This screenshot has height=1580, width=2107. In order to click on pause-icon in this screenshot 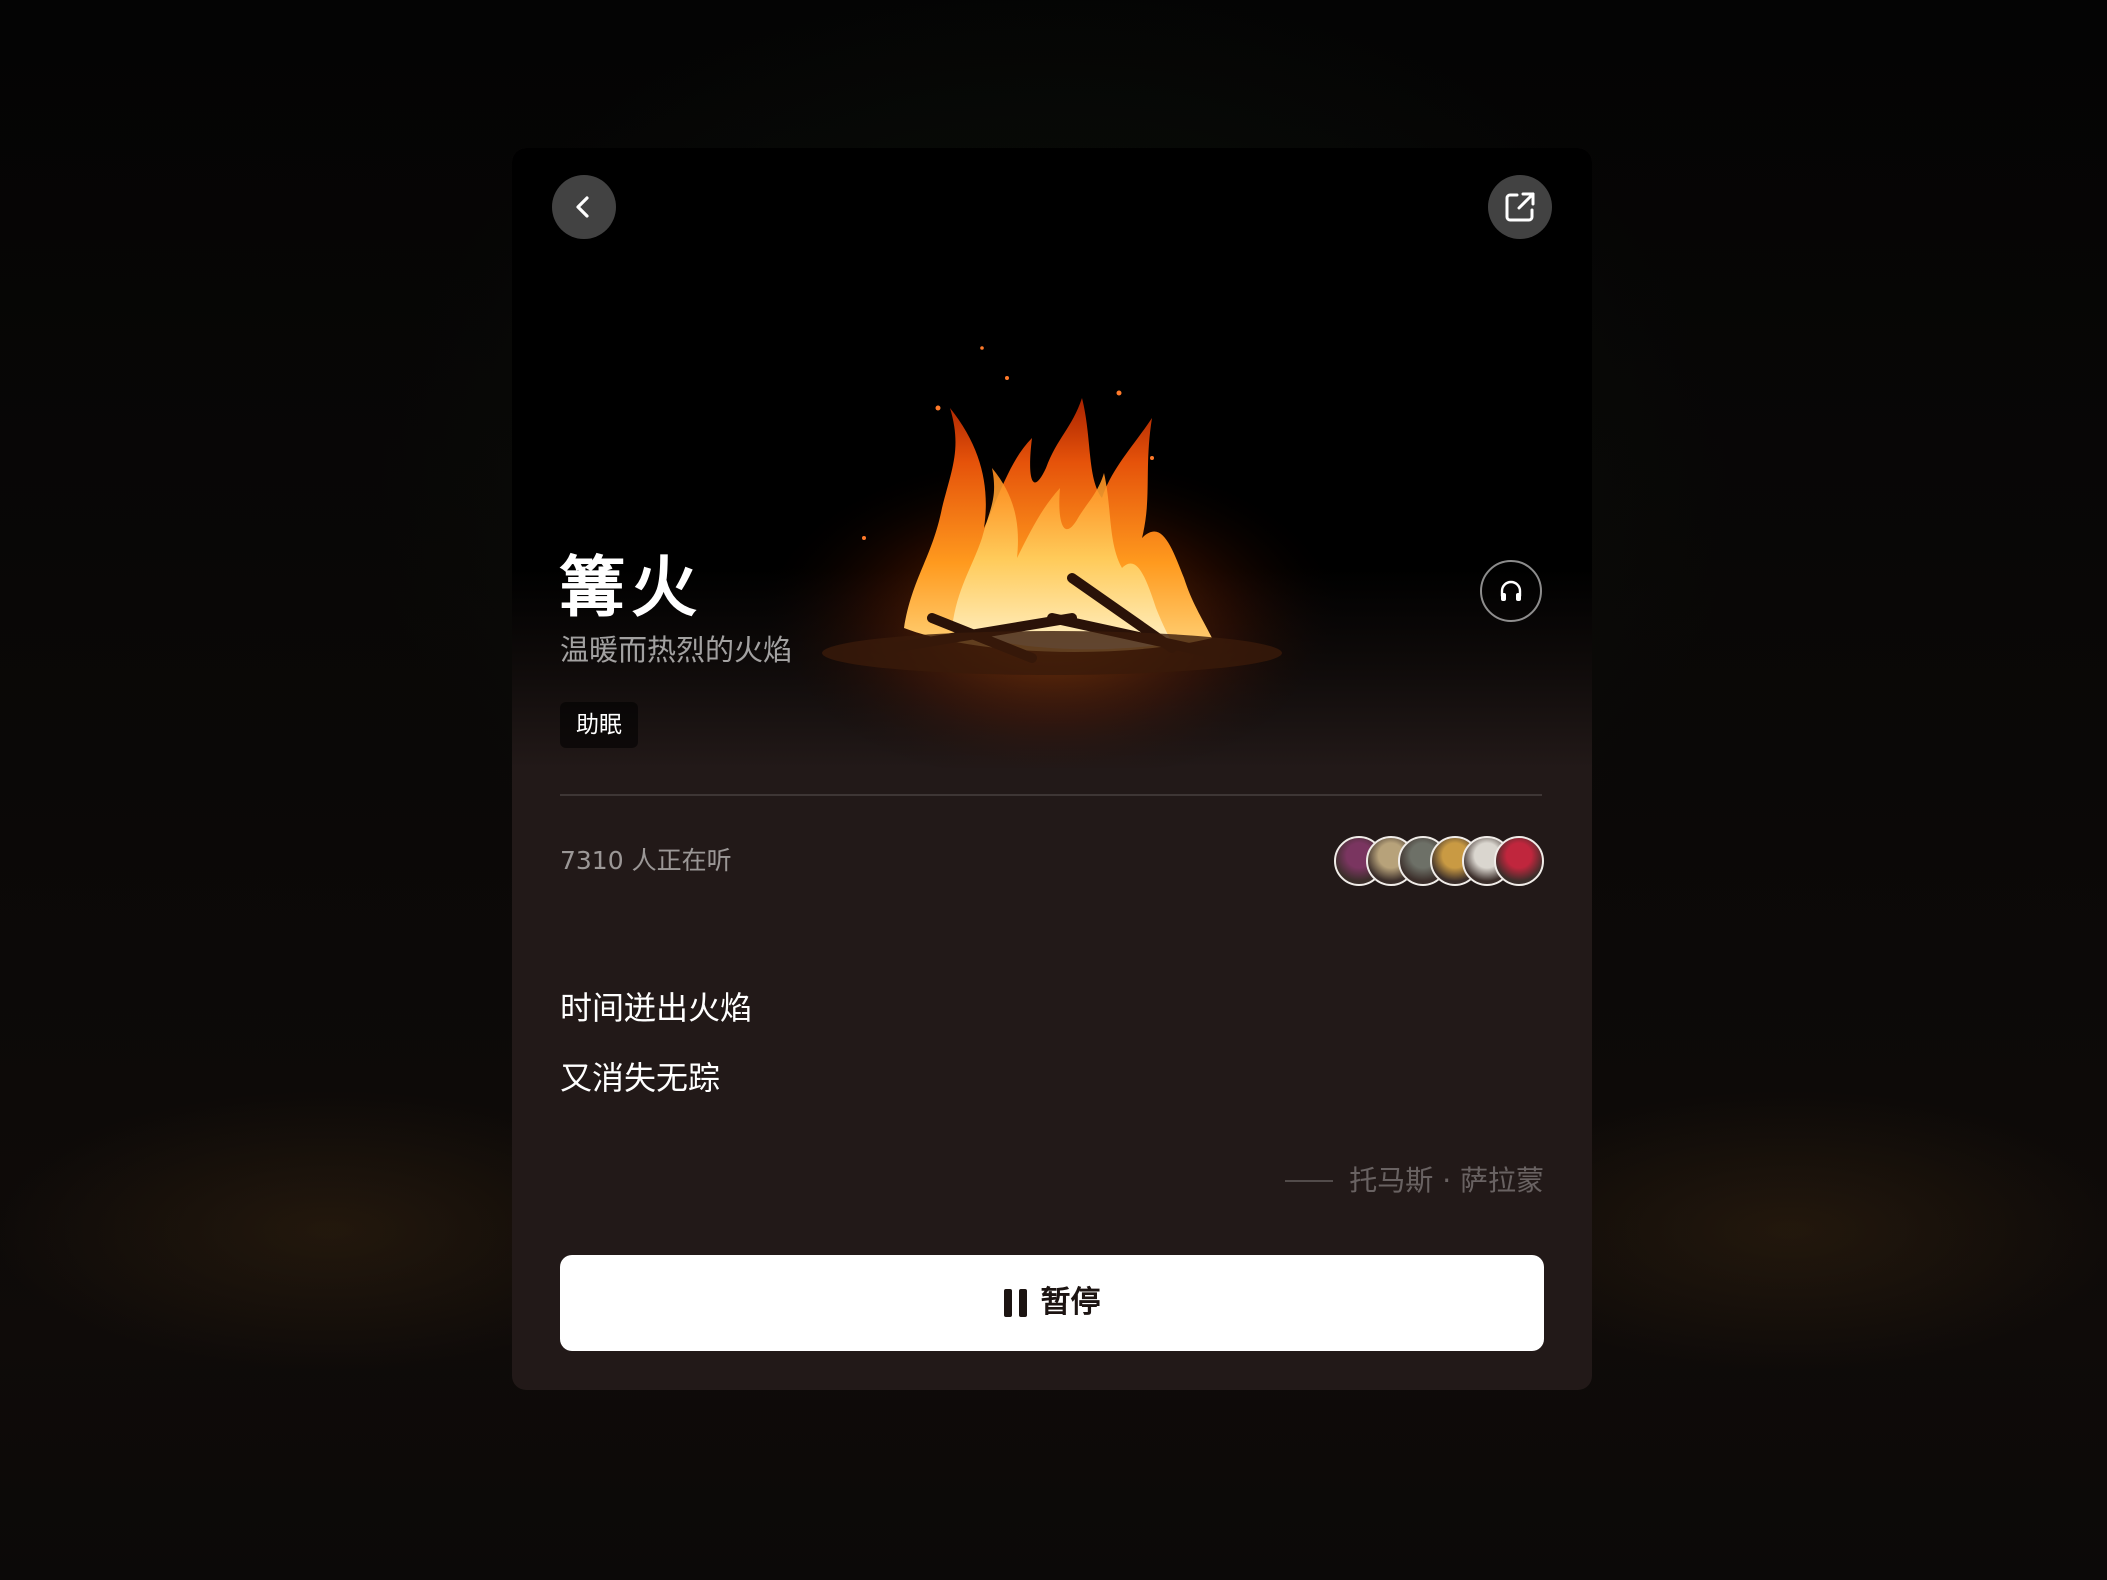, I will do `click(1015, 1303)`.